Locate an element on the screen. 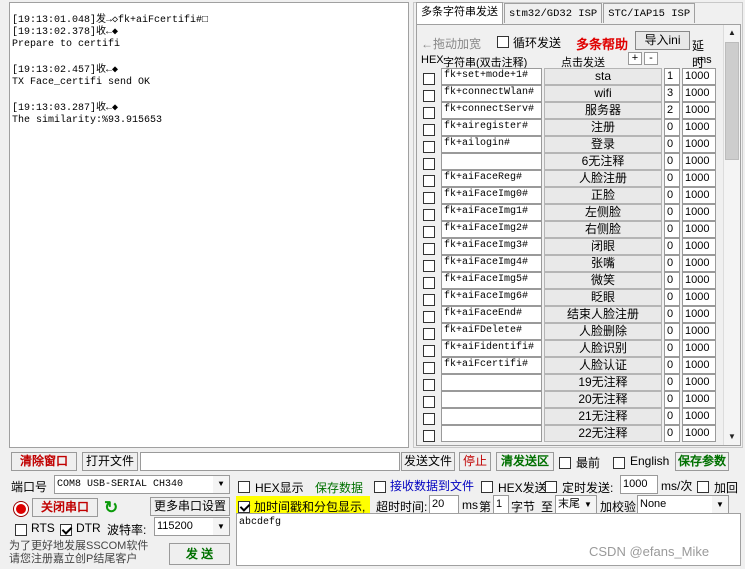 The height and width of the screenshot is (569, 745). row-send-button: 服务器 is located at coordinates (603, 110).